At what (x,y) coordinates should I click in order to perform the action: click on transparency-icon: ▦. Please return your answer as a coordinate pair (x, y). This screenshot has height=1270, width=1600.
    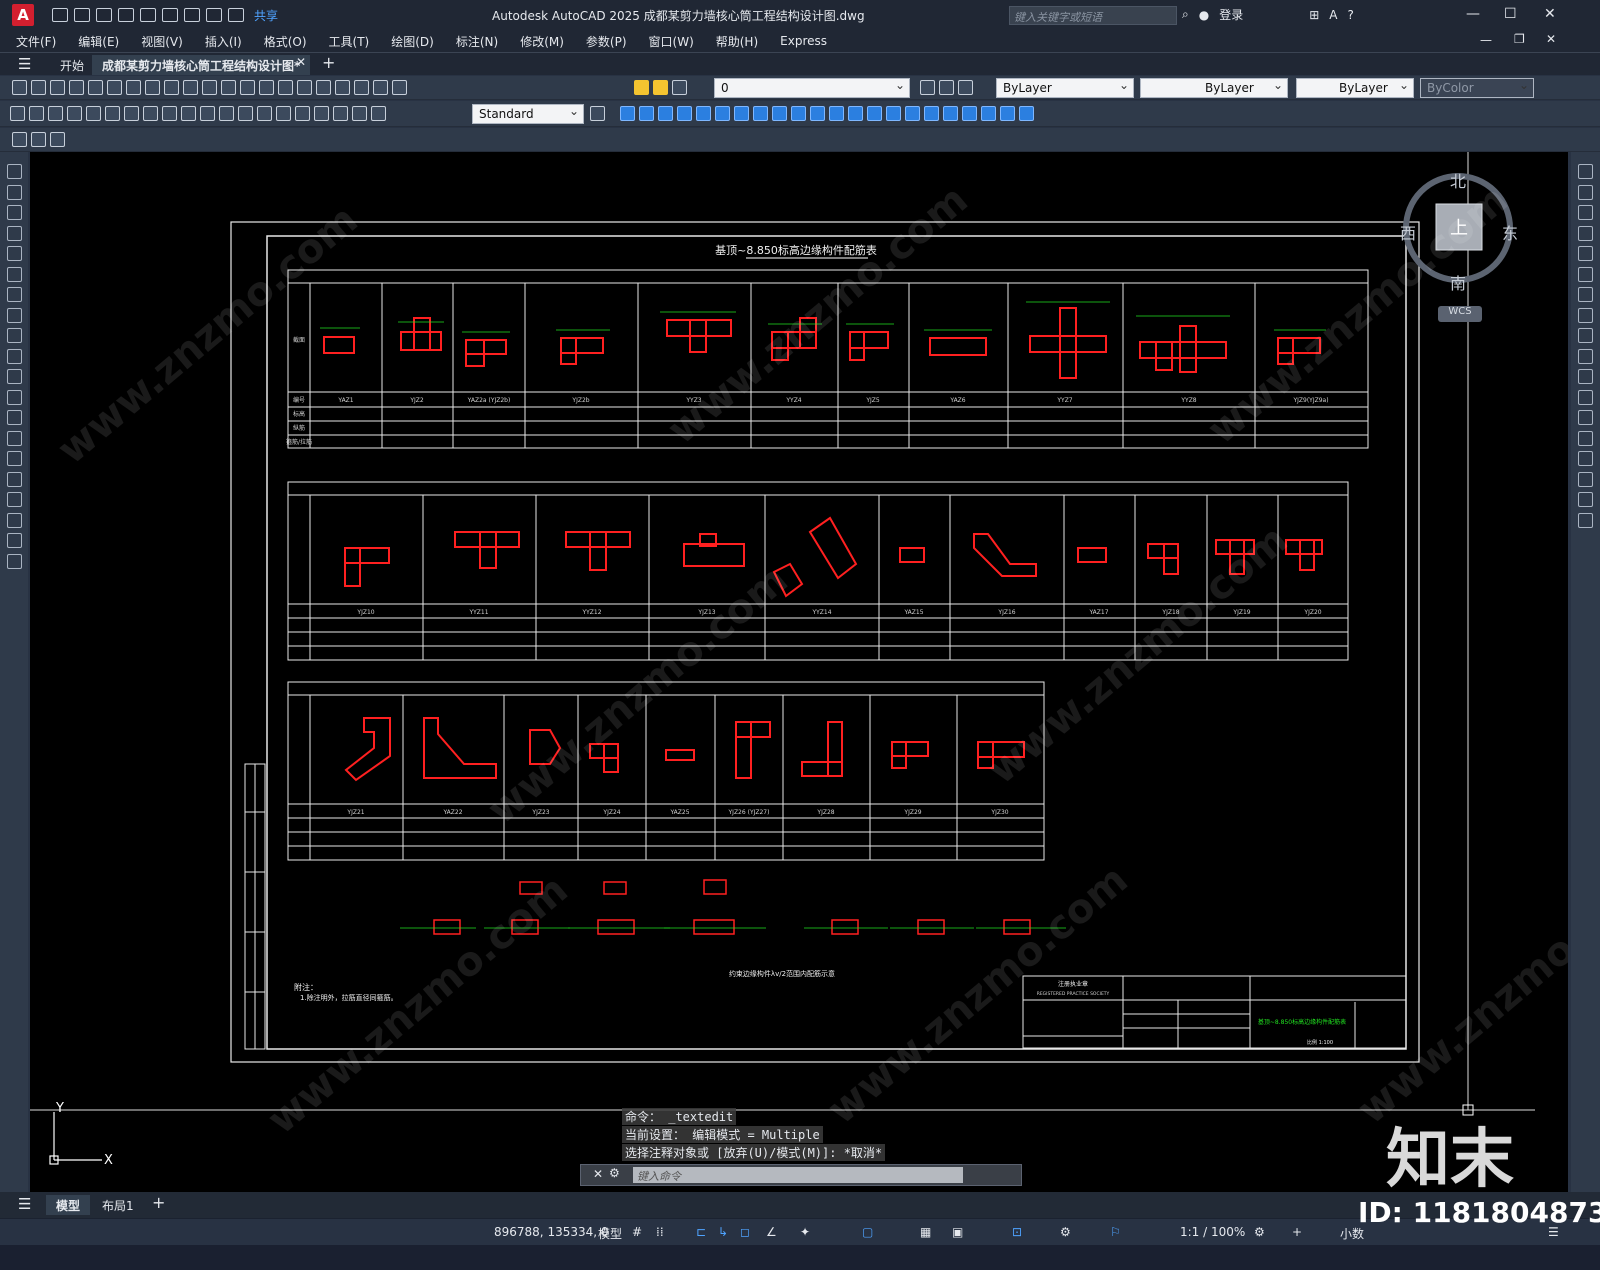
    Looking at the image, I should click on (925, 1232).